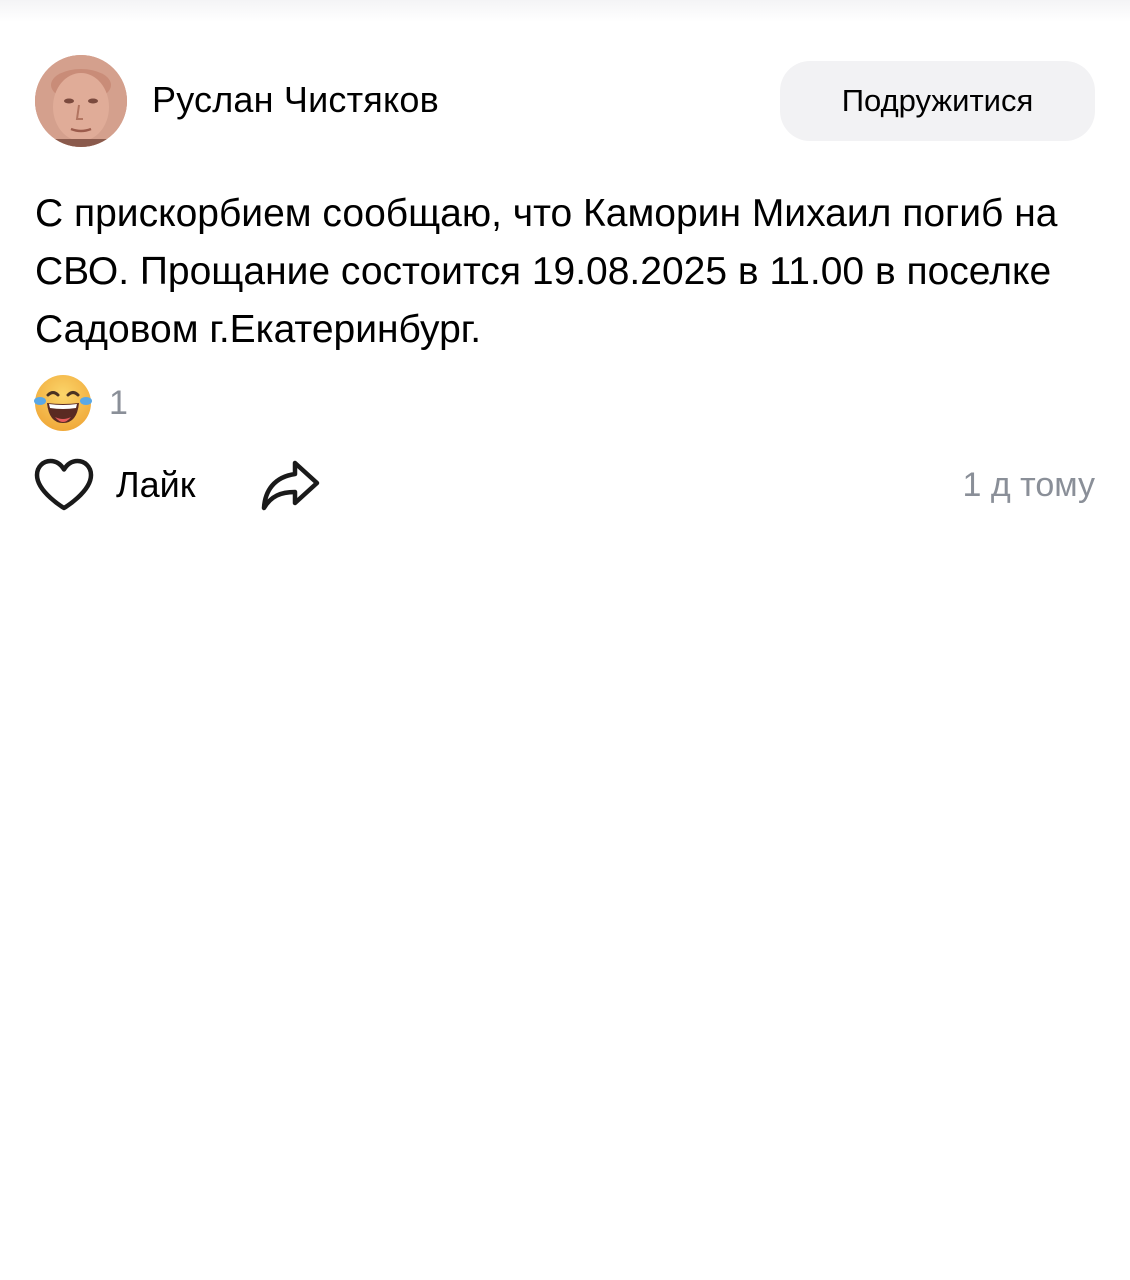 This screenshot has width=1130, height=1280. What do you see at coordinates (118, 402) in the screenshot?
I see `reaction-count: 1` at bounding box center [118, 402].